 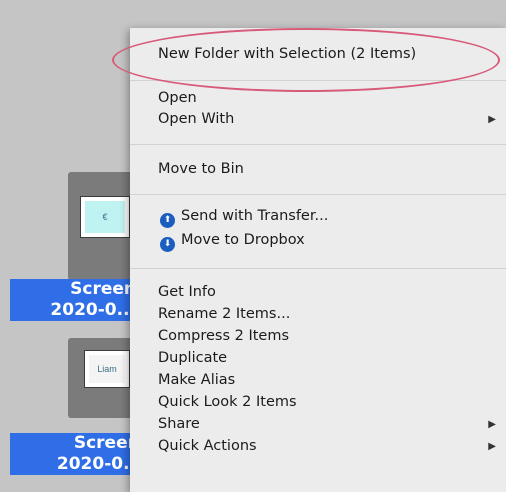 I want to click on transfer-icon: ⬆, so click(x=167, y=220).